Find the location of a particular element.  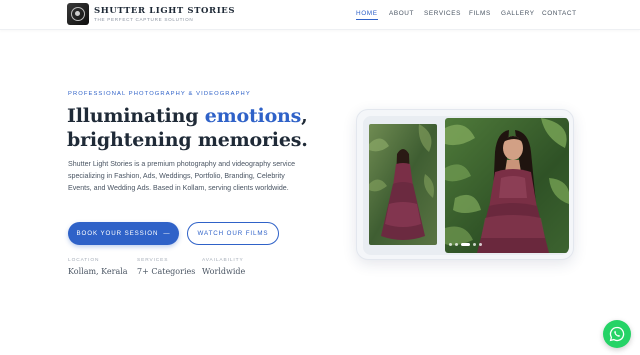

headline-part1: Illuminating is located at coordinates (136, 116).